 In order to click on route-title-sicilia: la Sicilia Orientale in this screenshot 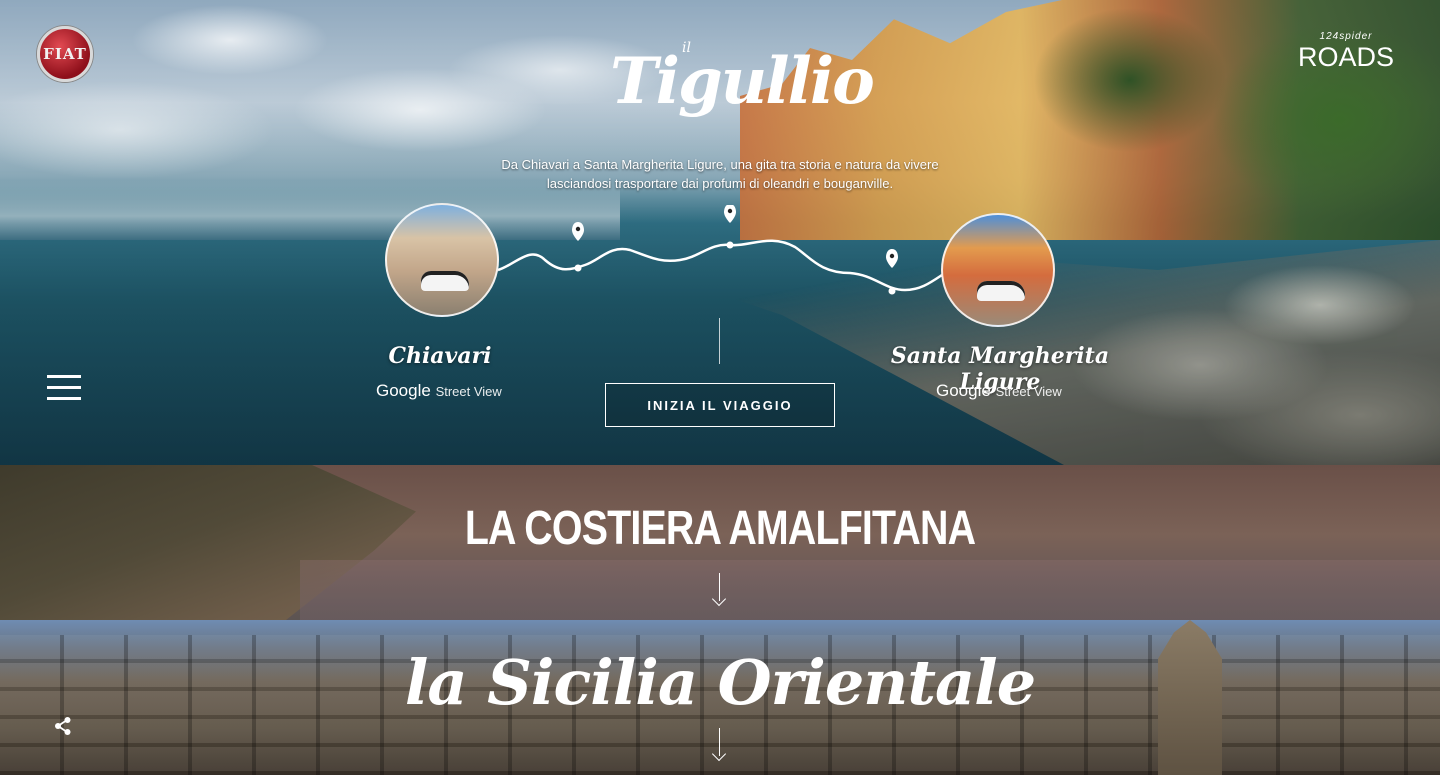, I will do `click(720, 682)`.